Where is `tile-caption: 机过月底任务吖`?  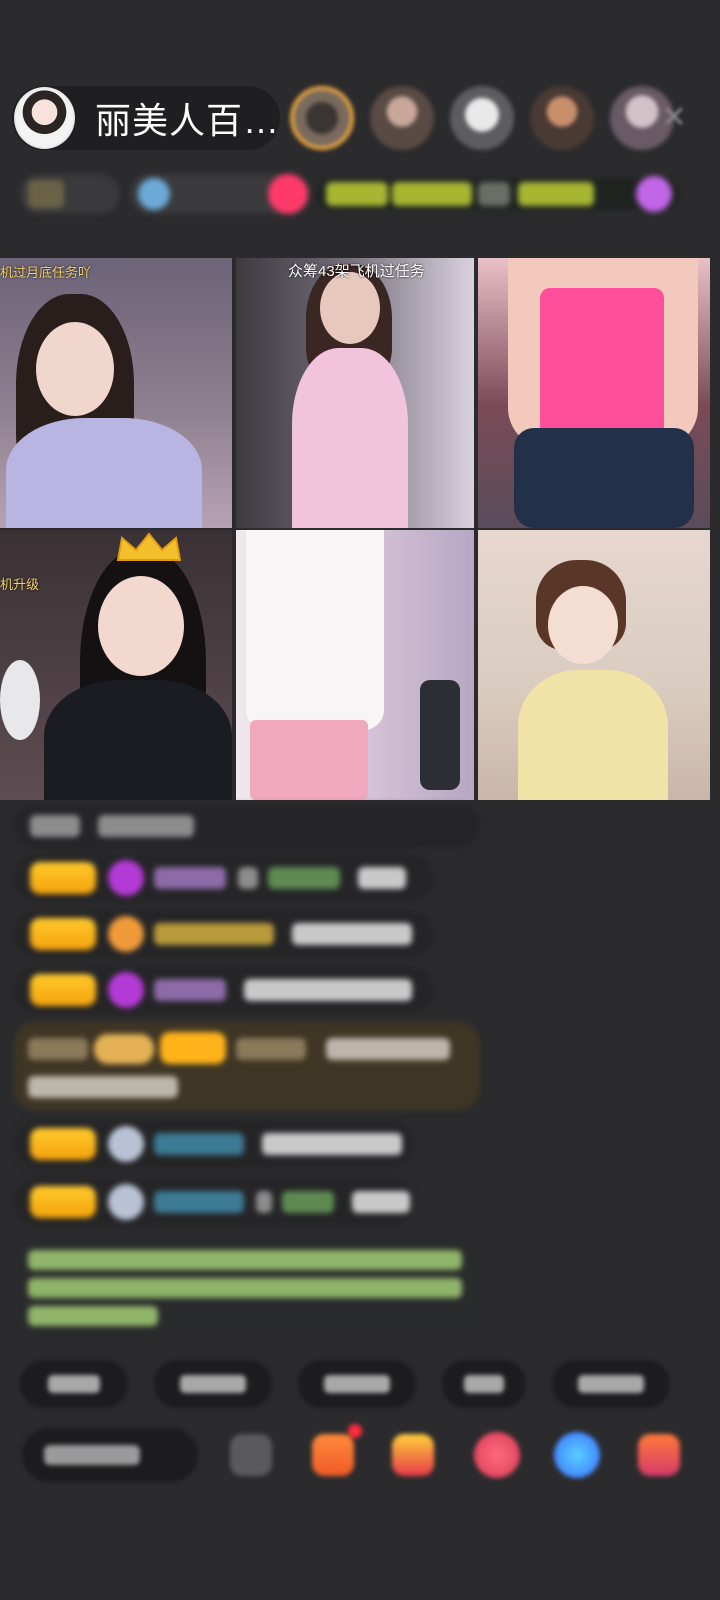 tile-caption: 机过月底任务吖 is located at coordinates (46, 272).